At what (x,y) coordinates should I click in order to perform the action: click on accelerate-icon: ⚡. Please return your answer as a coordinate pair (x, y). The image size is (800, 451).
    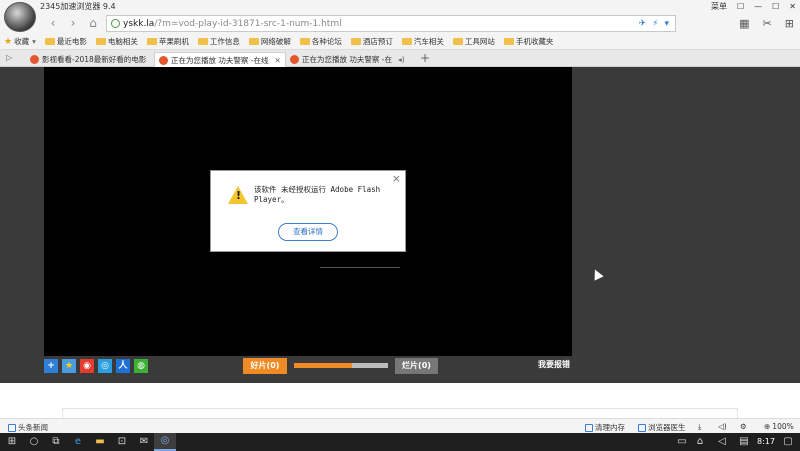
    Looking at the image, I should click on (655, 24).